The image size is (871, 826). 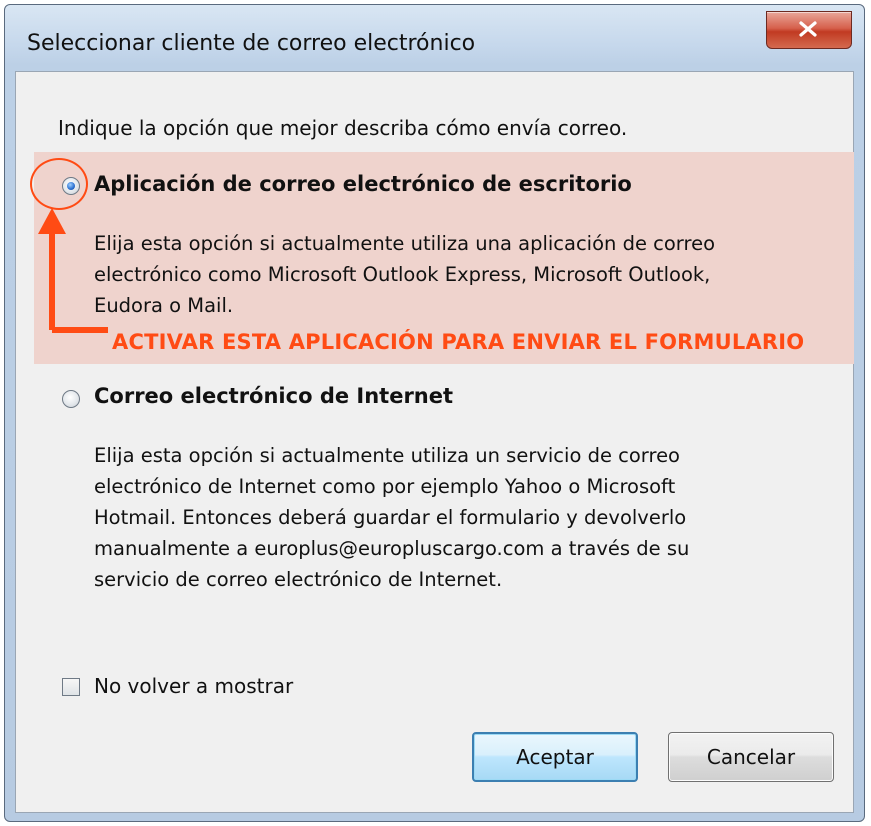 I want to click on annotation-arrow-icon, so click(x=73, y=270).